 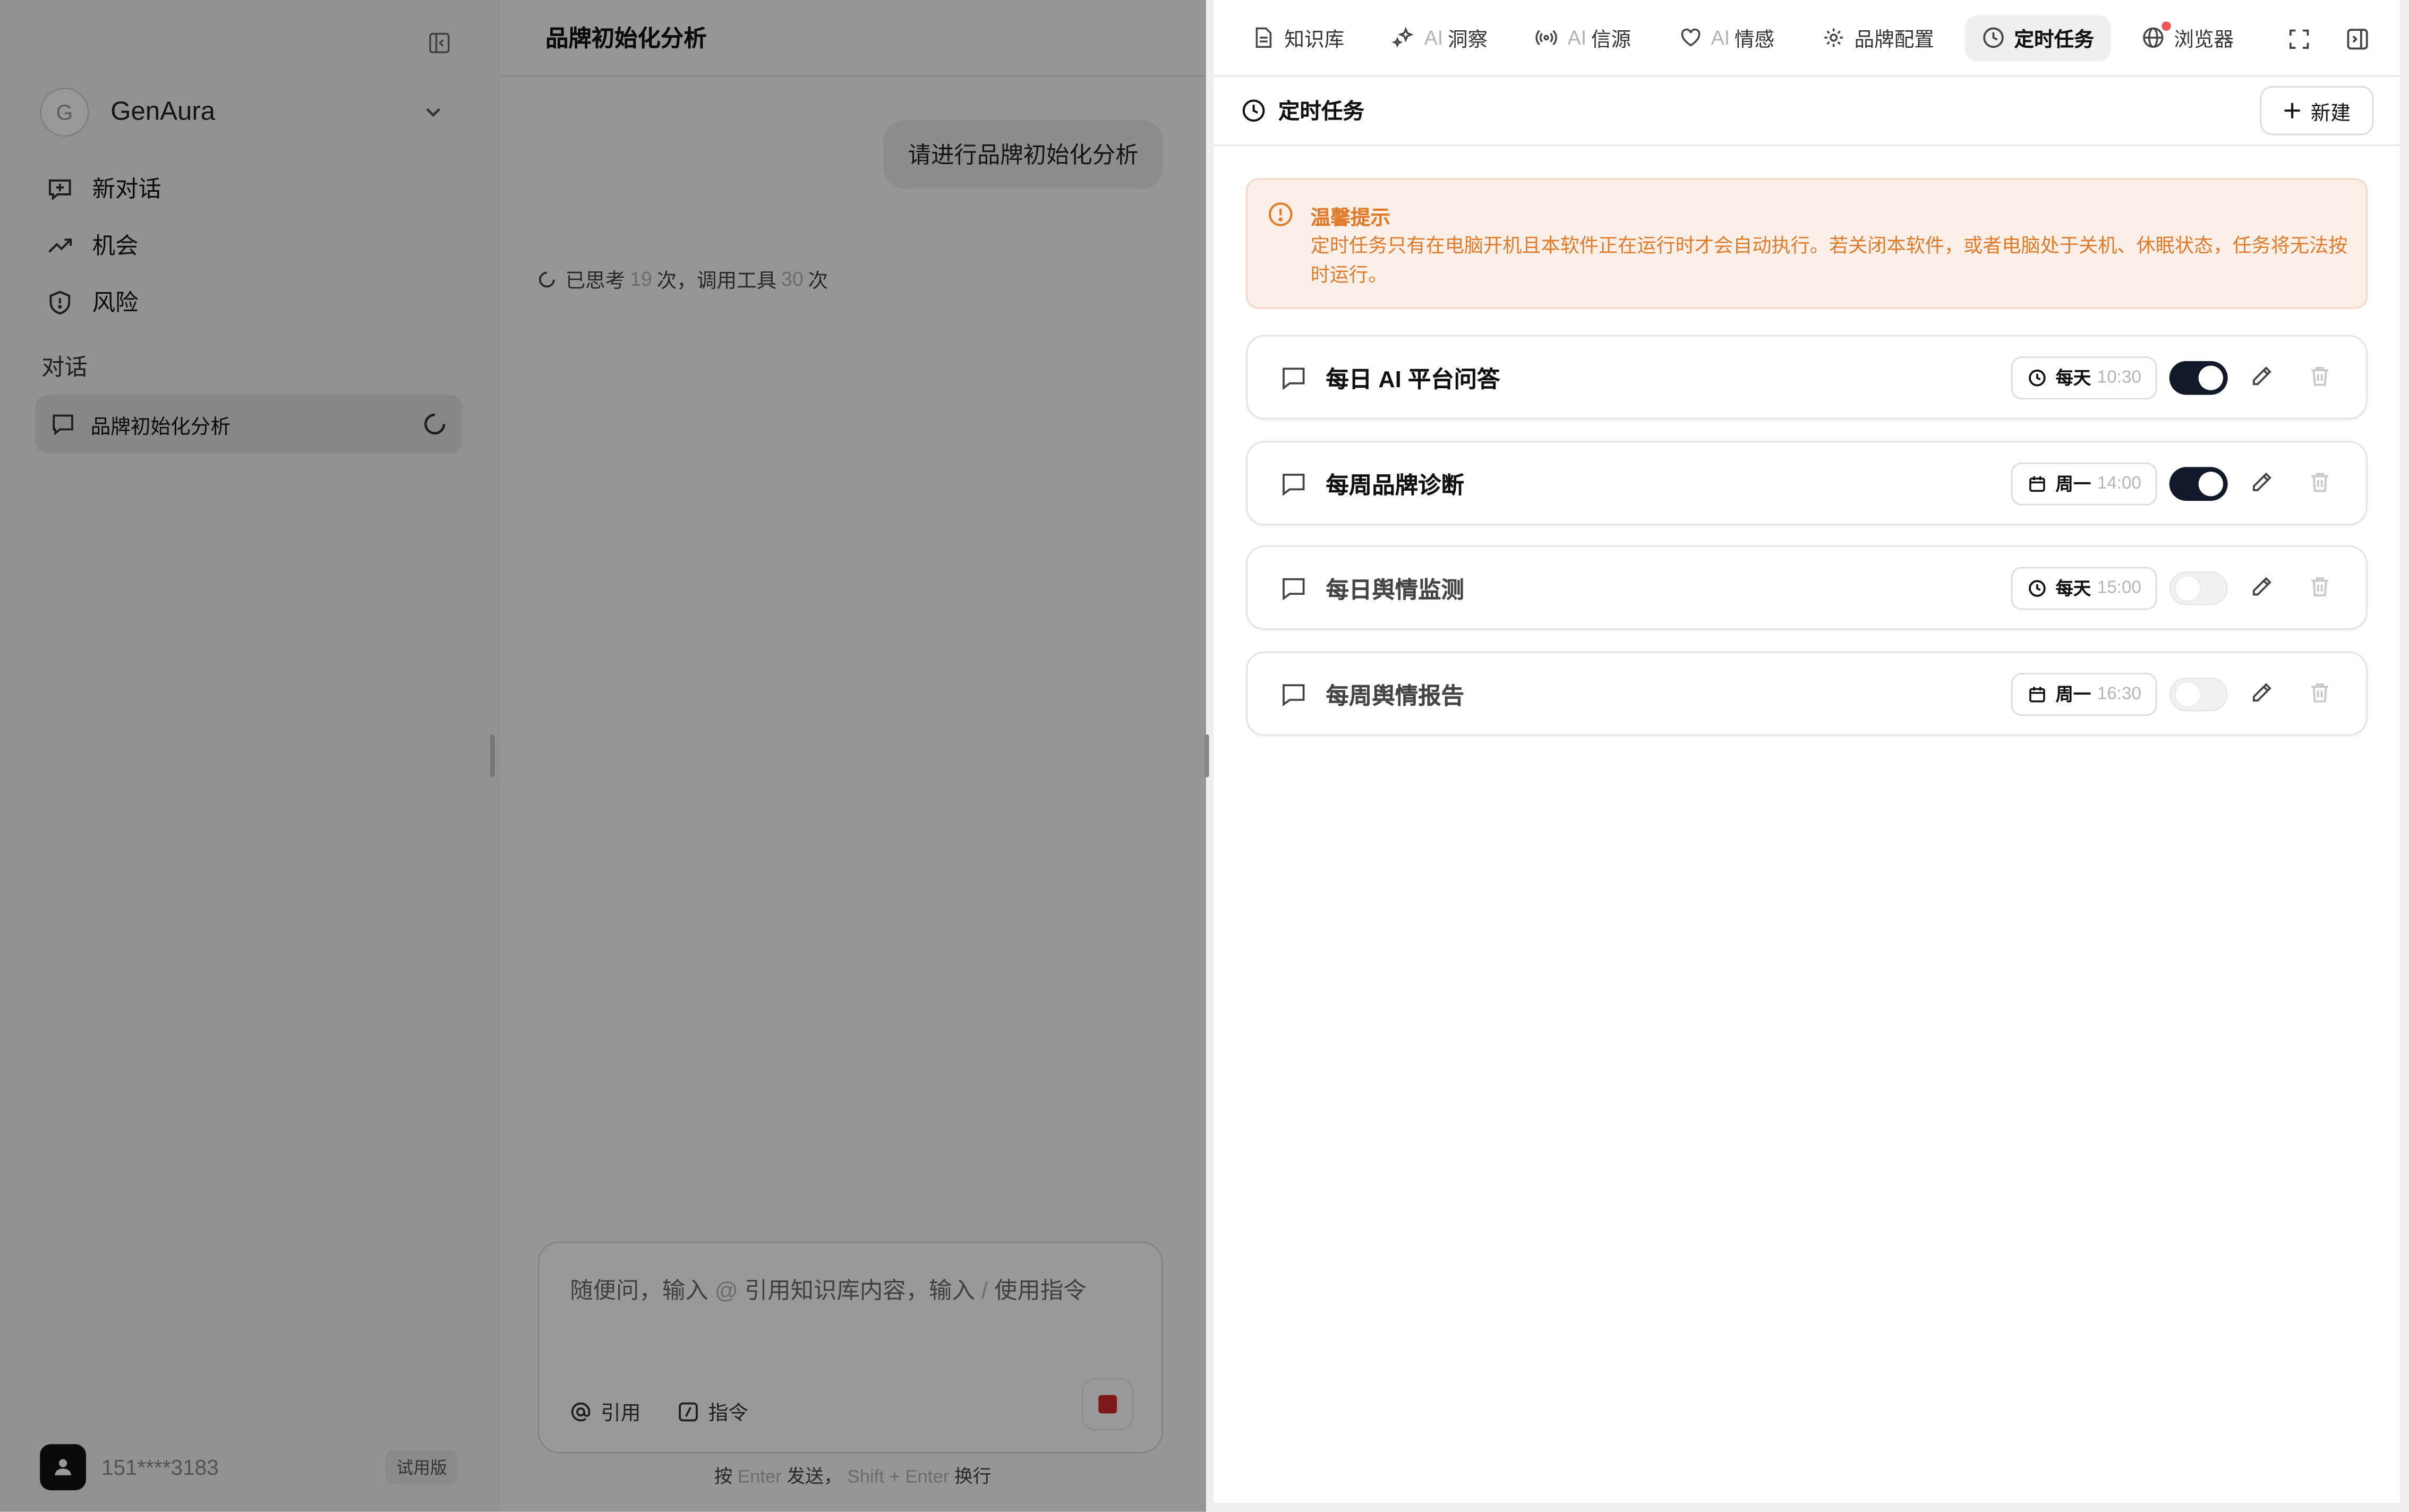 What do you see at coordinates (2119, 378) in the screenshot?
I see `schedule-time: 10:30` at bounding box center [2119, 378].